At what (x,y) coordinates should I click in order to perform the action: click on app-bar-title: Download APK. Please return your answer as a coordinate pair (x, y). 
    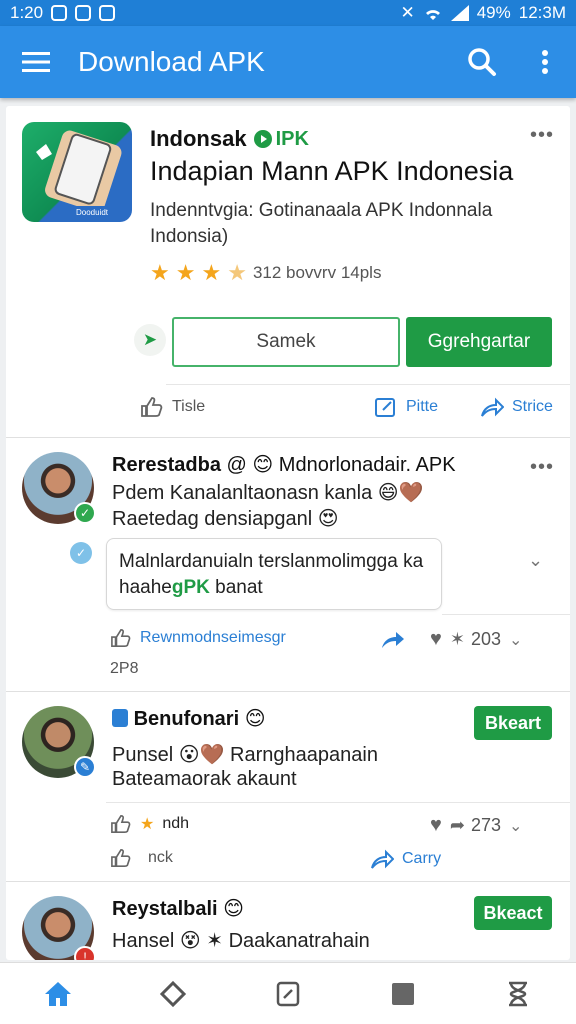
    Looking at the image, I should click on (171, 61).